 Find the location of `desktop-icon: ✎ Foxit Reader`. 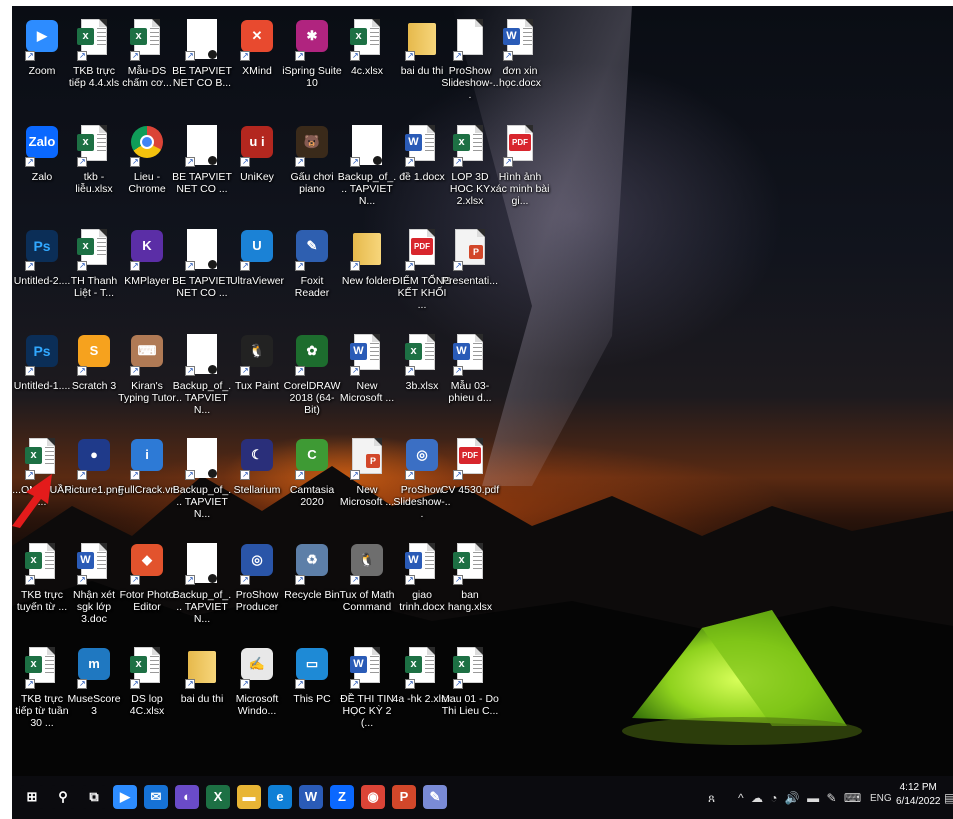

desktop-icon: ✎ Foxit Reader is located at coordinates (312, 273).